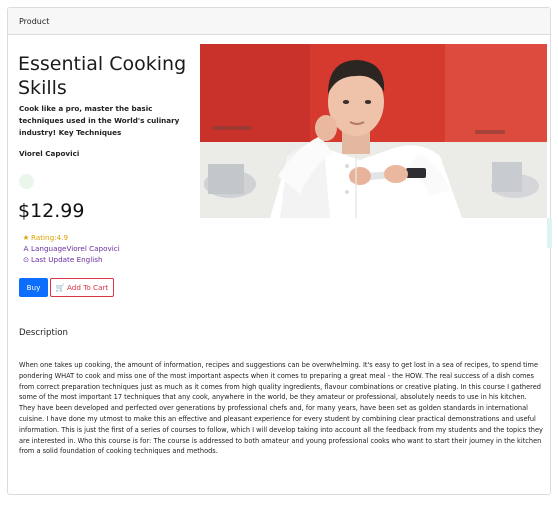 This screenshot has height=507, width=558. Describe the element at coordinates (549, 233) in the screenshot. I see `scroll-tab` at that location.